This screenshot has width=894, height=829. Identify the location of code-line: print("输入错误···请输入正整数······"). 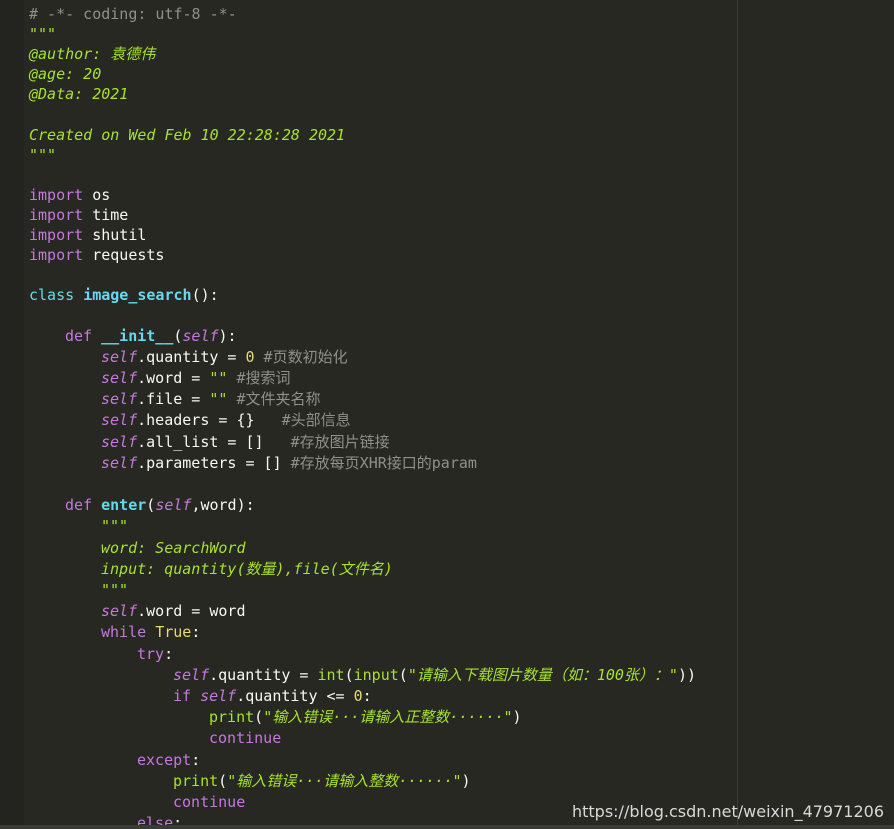
(365, 717).